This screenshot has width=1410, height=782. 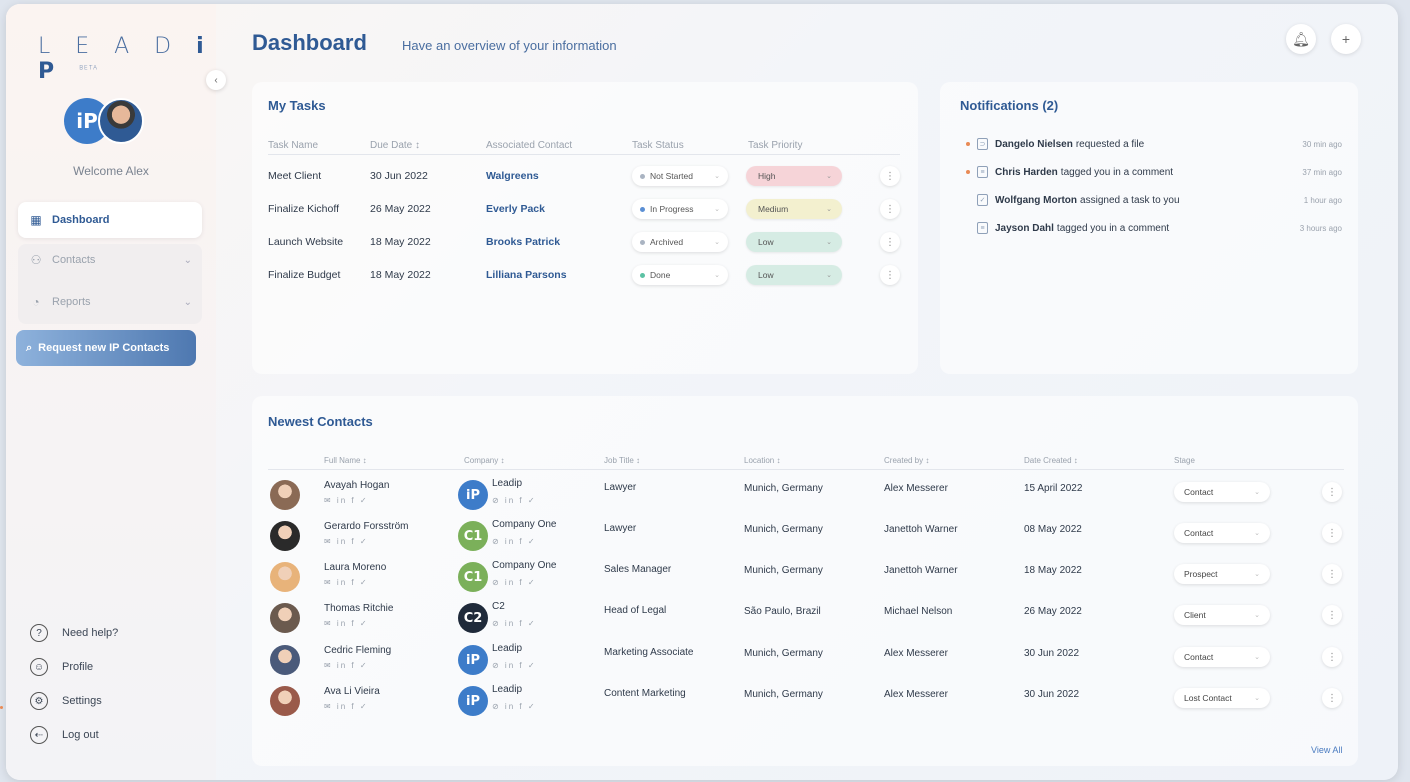 What do you see at coordinates (110, 220) in the screenshot?
I see `sidebar-item-dashboard: ▦ Dashboard` at bounding box center [110, 220].